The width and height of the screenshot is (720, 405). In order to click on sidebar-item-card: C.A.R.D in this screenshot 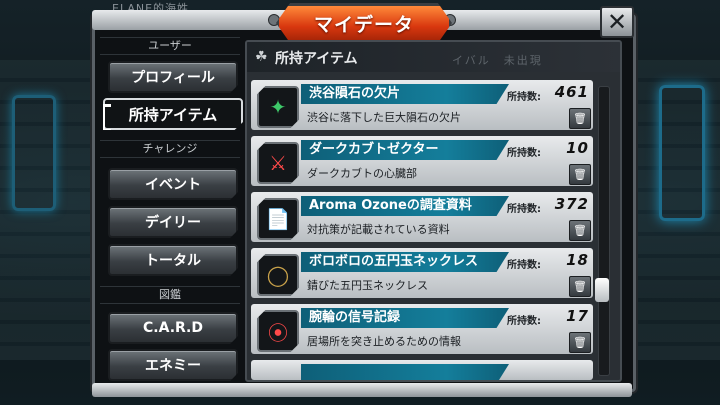, I will do `click(173, 328)`.